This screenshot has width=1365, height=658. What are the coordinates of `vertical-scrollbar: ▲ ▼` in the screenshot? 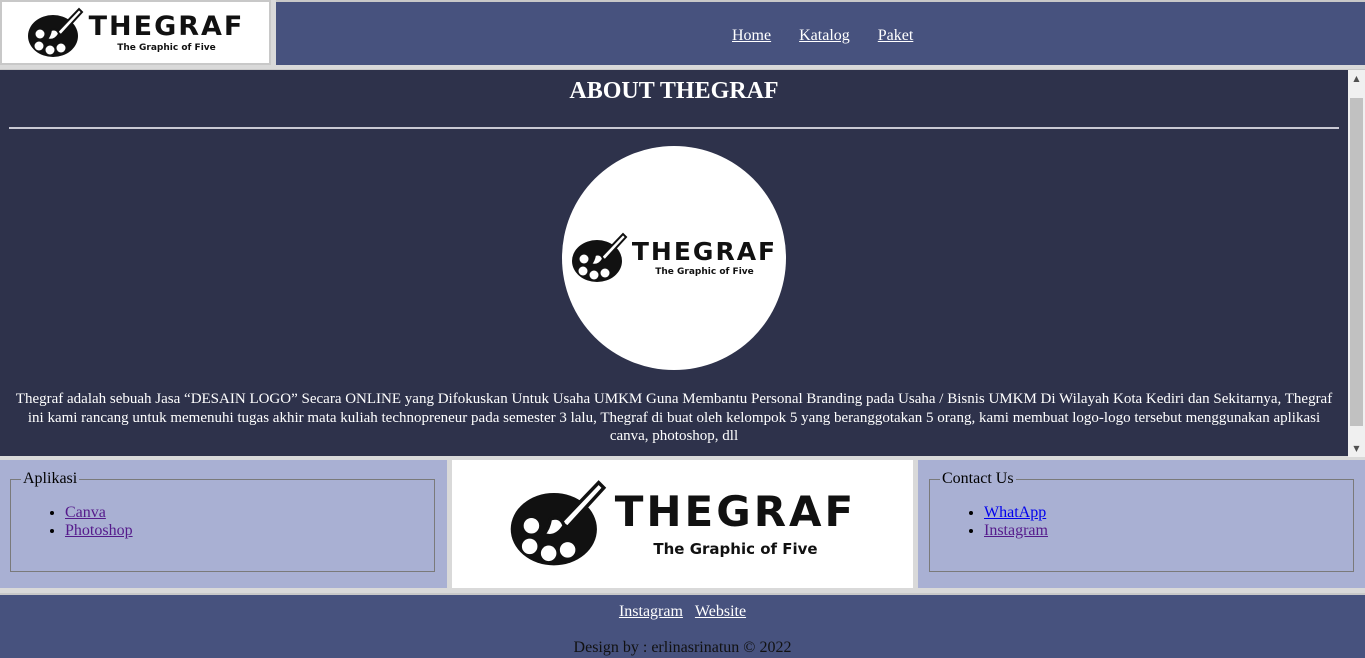 It's located at (1356, 263).